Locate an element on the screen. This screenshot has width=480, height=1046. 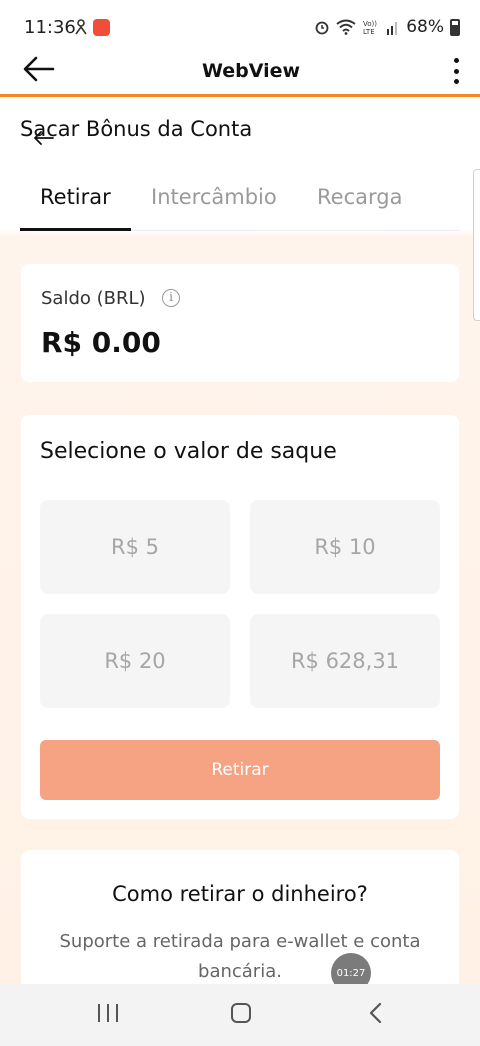
side-scroll-handle is located at coordinates (476, 245).